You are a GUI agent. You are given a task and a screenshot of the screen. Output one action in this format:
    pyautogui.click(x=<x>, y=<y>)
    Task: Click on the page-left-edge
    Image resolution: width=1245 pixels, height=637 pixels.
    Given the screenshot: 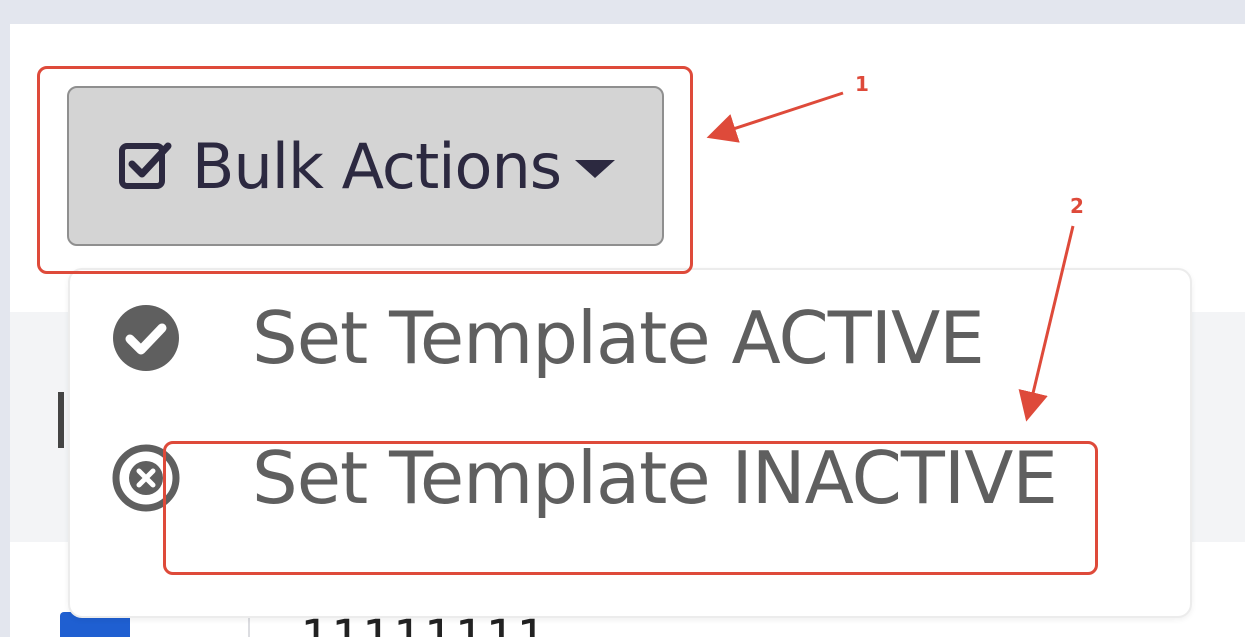 What is the action you would take?
    pyautogui.click(x=5, y=330)
    